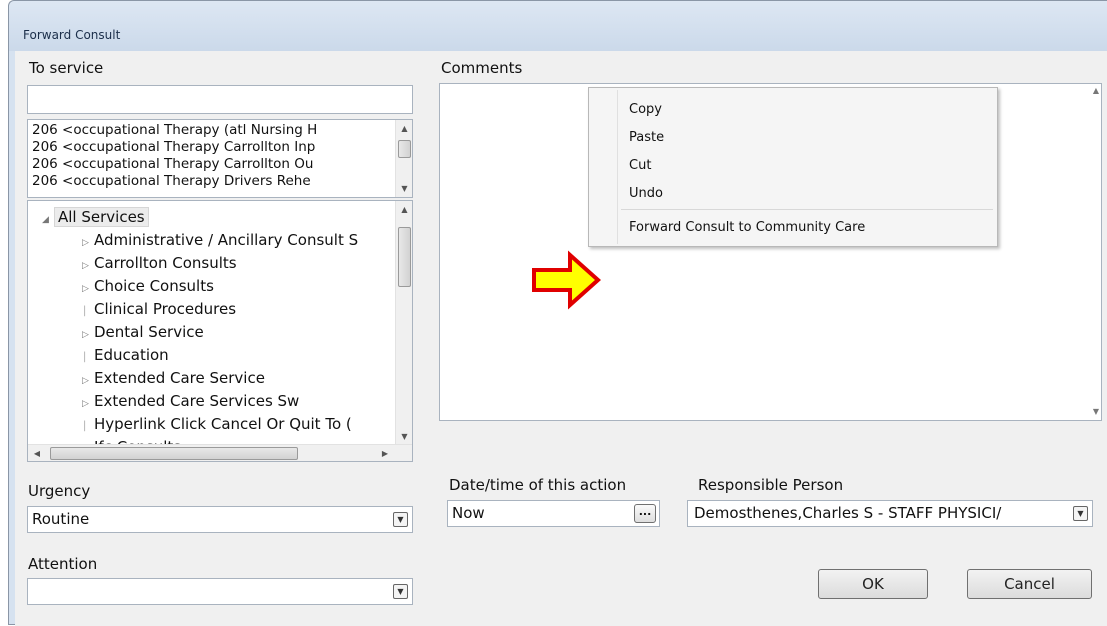 The height and width of the screenshot is (626, 1107). What do you see at coordinates (482, 68) in the screenshot?
I see `comments-label: Comments` at bounding box center [482, 68].